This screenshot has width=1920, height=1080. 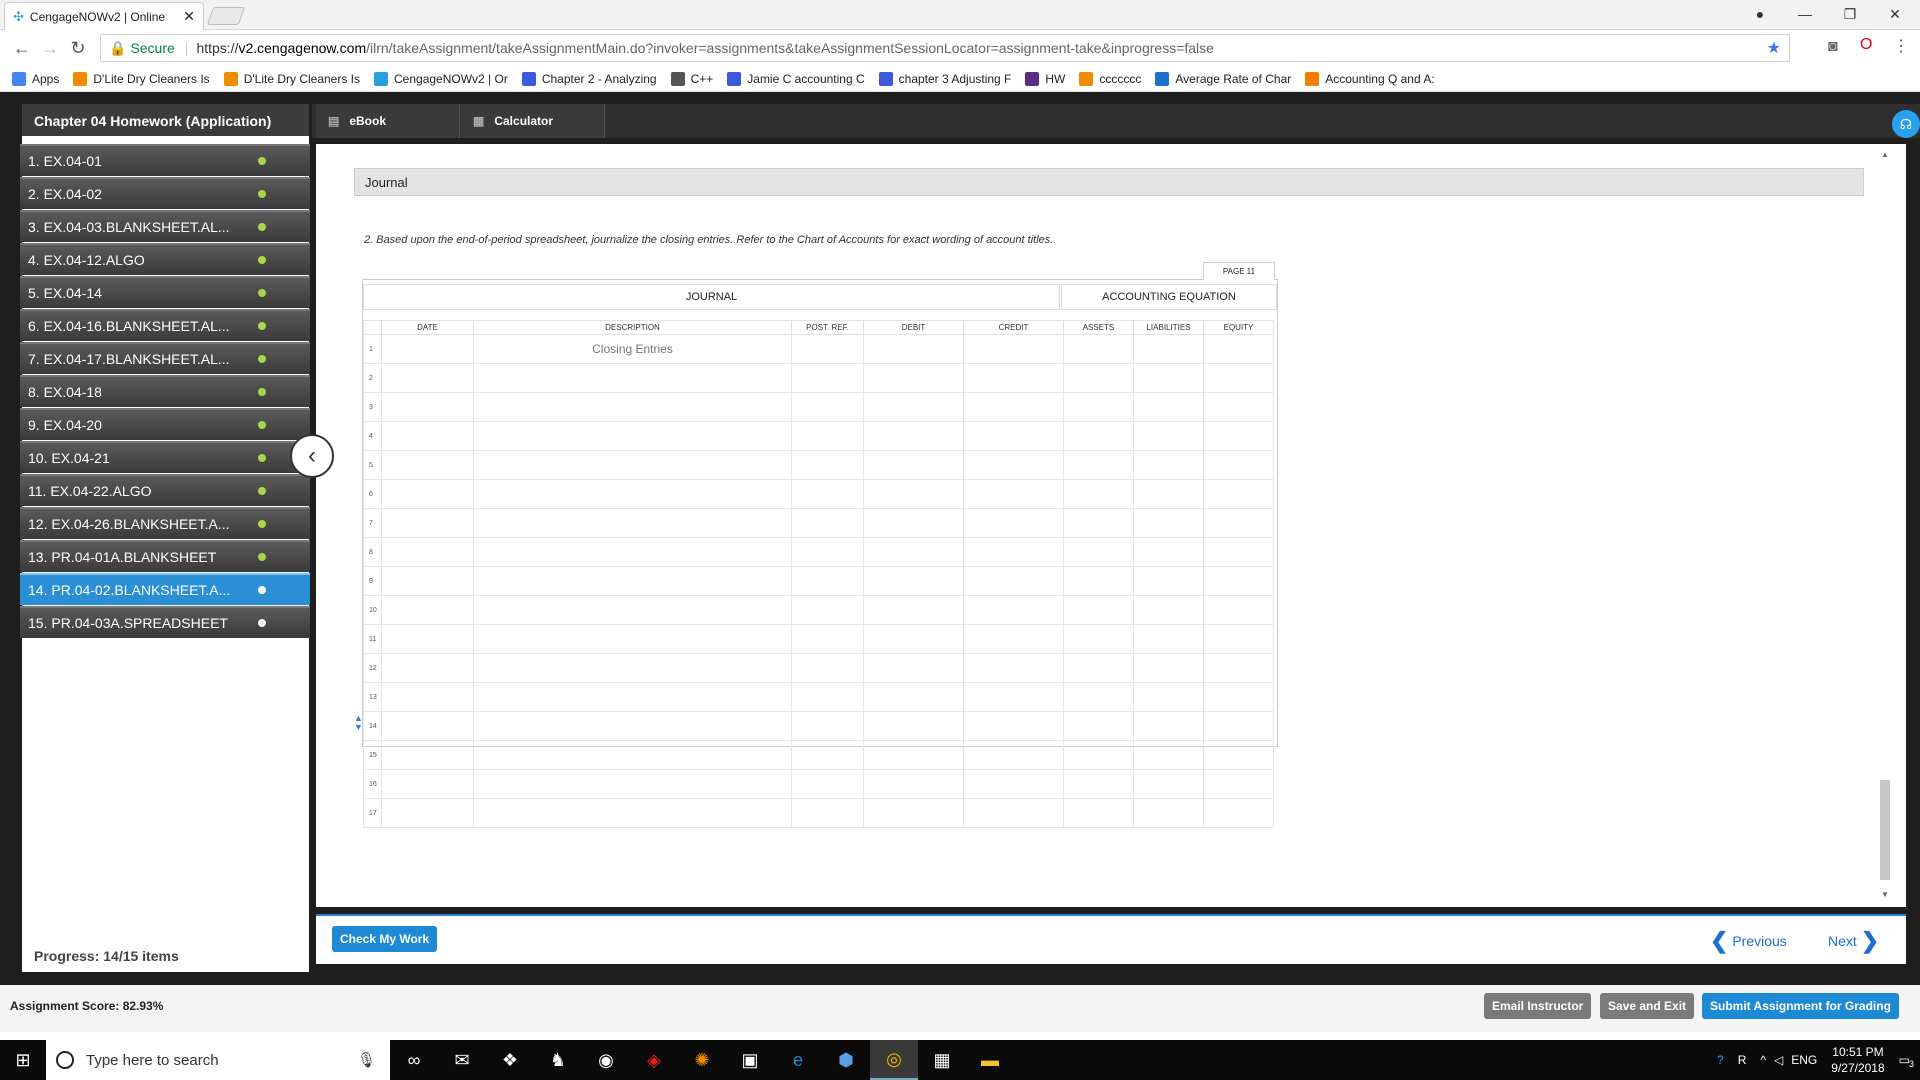 What do you see at coordinates (944, 78) in the screenshot?
I see `bookmark-item: chapter 3 Adjusting F` at bounding box center [944, 78].